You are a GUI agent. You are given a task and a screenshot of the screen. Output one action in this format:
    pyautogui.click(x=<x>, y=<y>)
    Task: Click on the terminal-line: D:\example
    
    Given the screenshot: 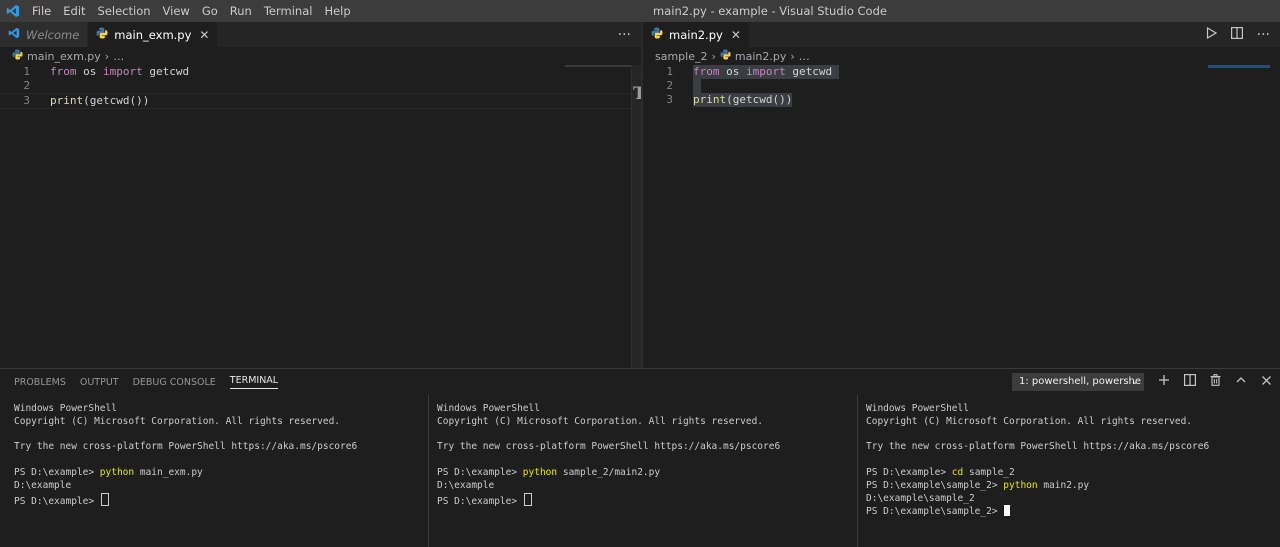 What is the action you would take?
    pyautogui.click(x=466, y=485)
    